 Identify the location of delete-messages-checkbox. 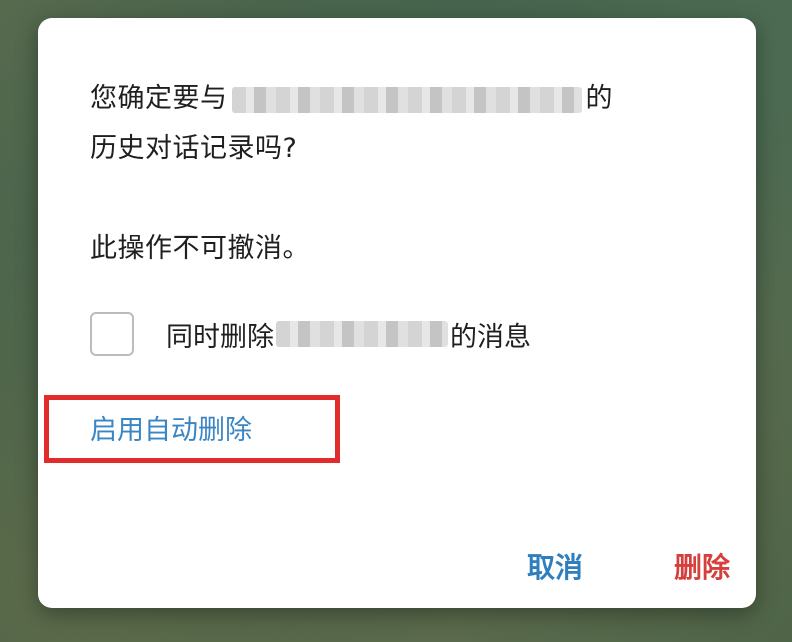
(112, 334).